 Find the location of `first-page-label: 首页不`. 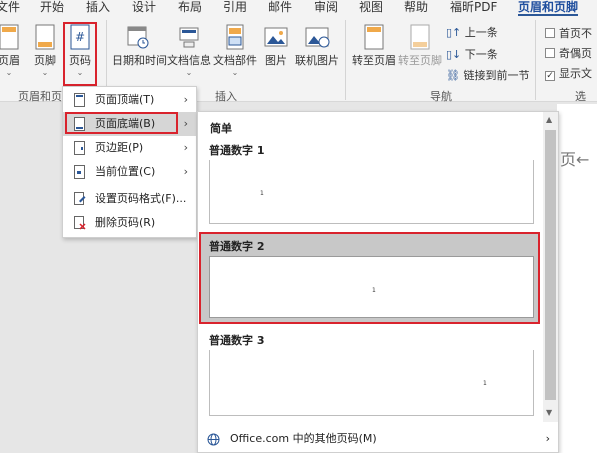

first-page-label: 首页不 is located at coordinates (575, 33).